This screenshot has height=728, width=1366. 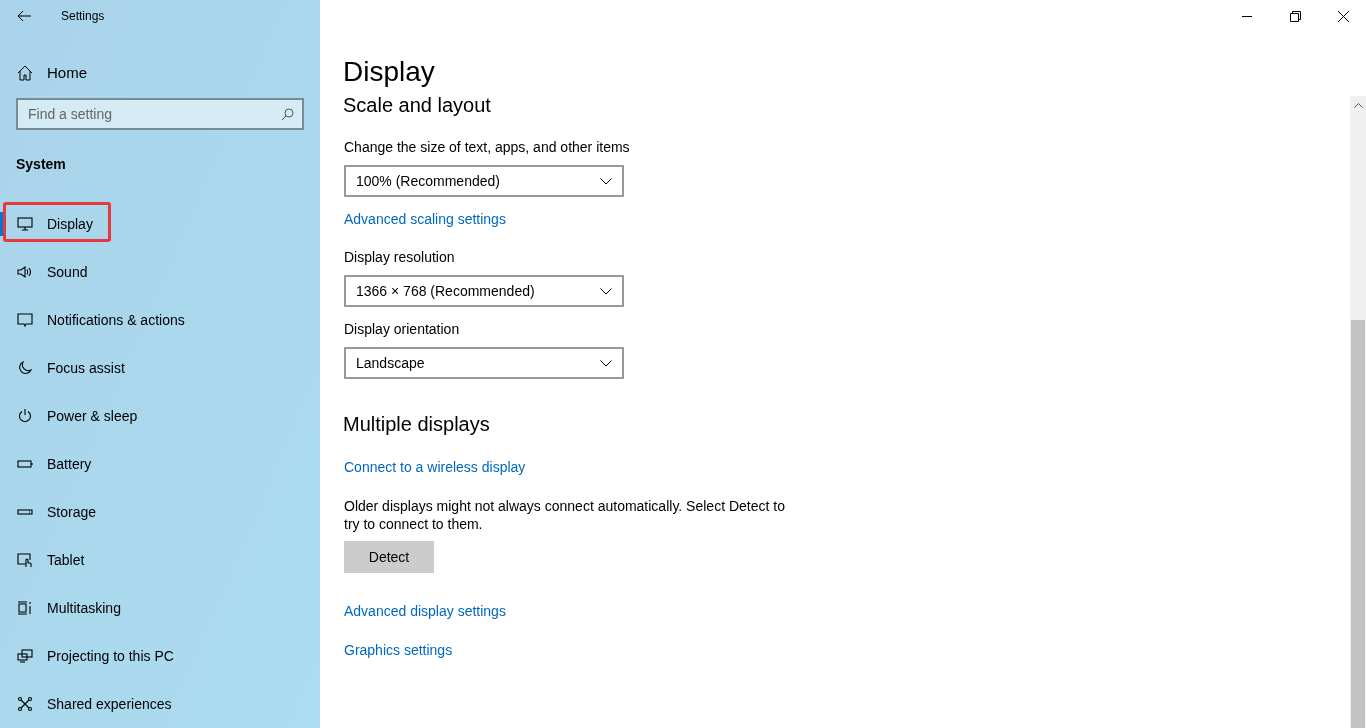 What do you see at coordinates (25, 320) in the screenshot?
I see `speech-bubble-icon` at bounding box center [25, 320].